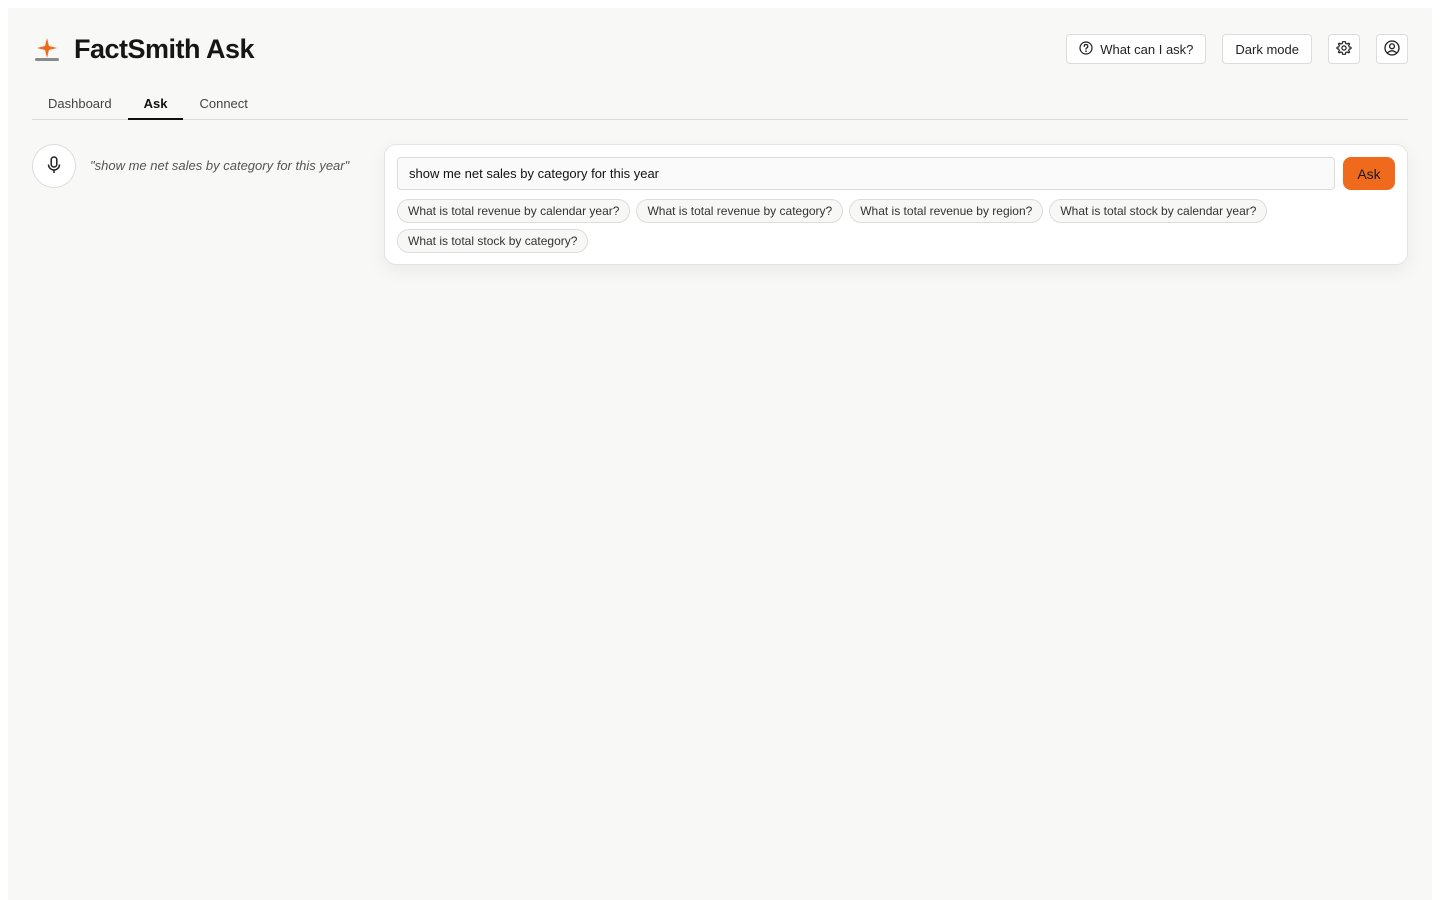  What do you see at coordinates (866, 173) in the screenshot?
I see `query-input` at bounding box center [866, 173].